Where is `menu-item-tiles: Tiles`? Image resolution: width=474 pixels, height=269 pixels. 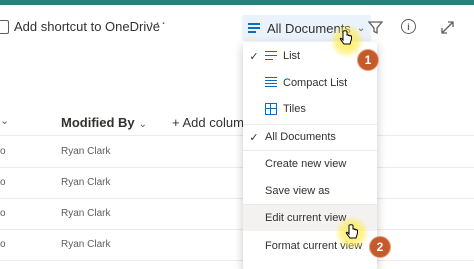
menu-item-tiles: Tiles is located at coordinates (310, 109).